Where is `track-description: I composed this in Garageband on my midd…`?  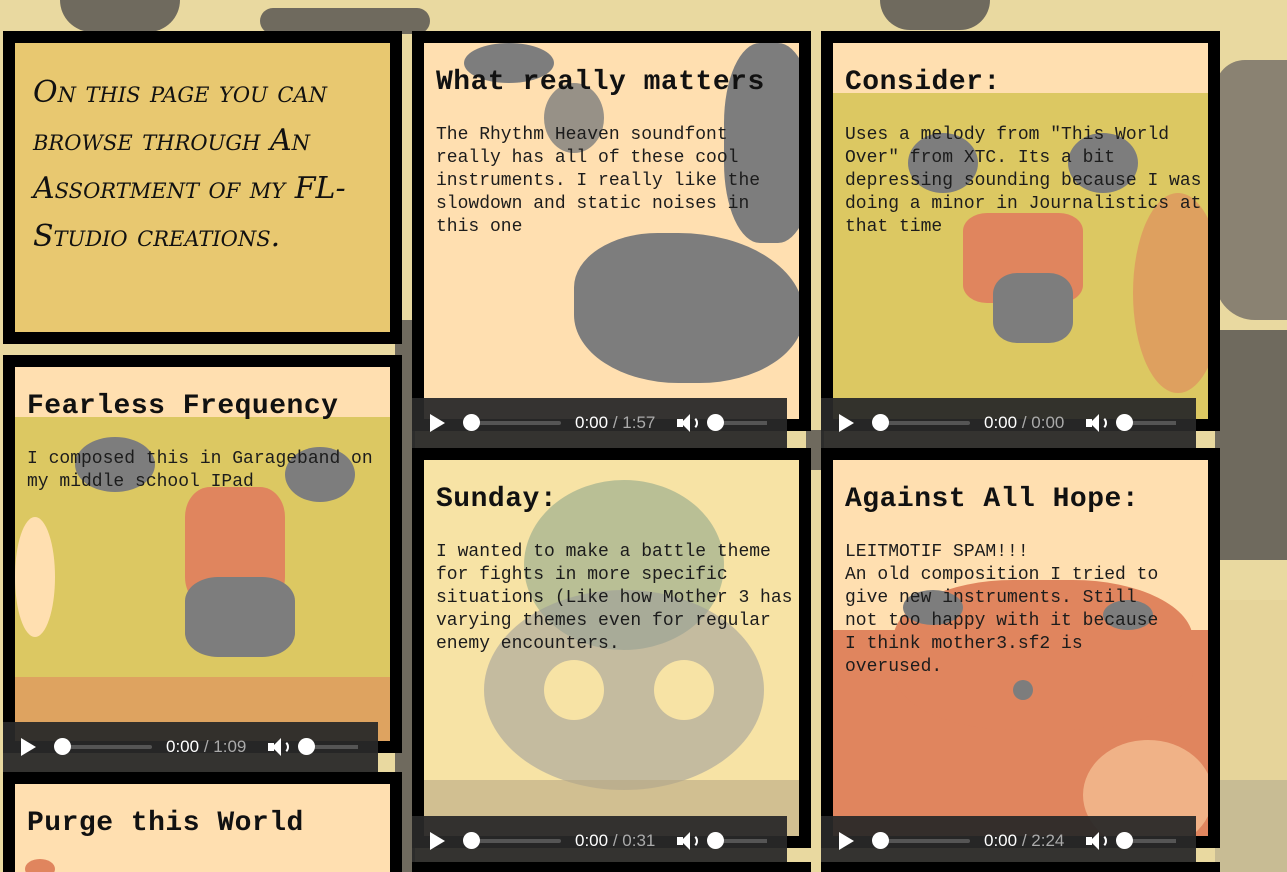
track-description: I composed this in Garageband on my midd… is located at coordinates (205, 470).